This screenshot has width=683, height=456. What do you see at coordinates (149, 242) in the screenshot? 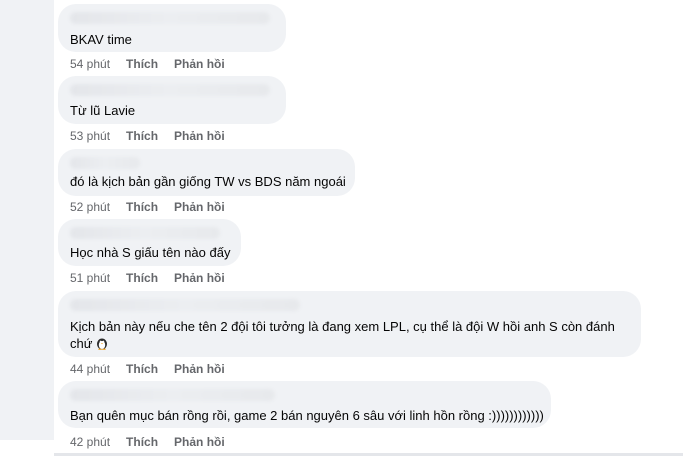
I see `comment-bubble: Học nhà S giấu tên nào đấy` at bounding box center [149, 242].